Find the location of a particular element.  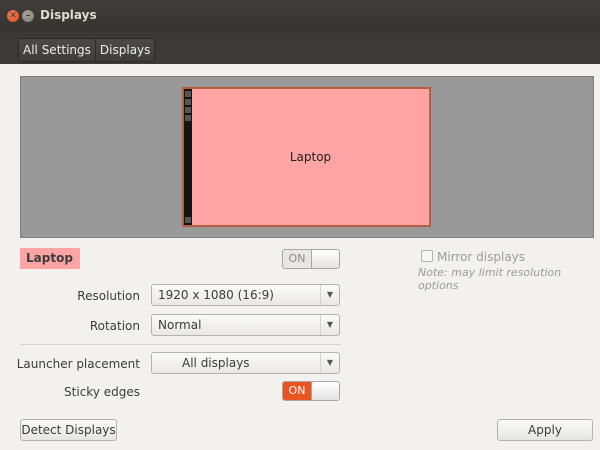

checkbox-box is located at coordinates (427, 256).